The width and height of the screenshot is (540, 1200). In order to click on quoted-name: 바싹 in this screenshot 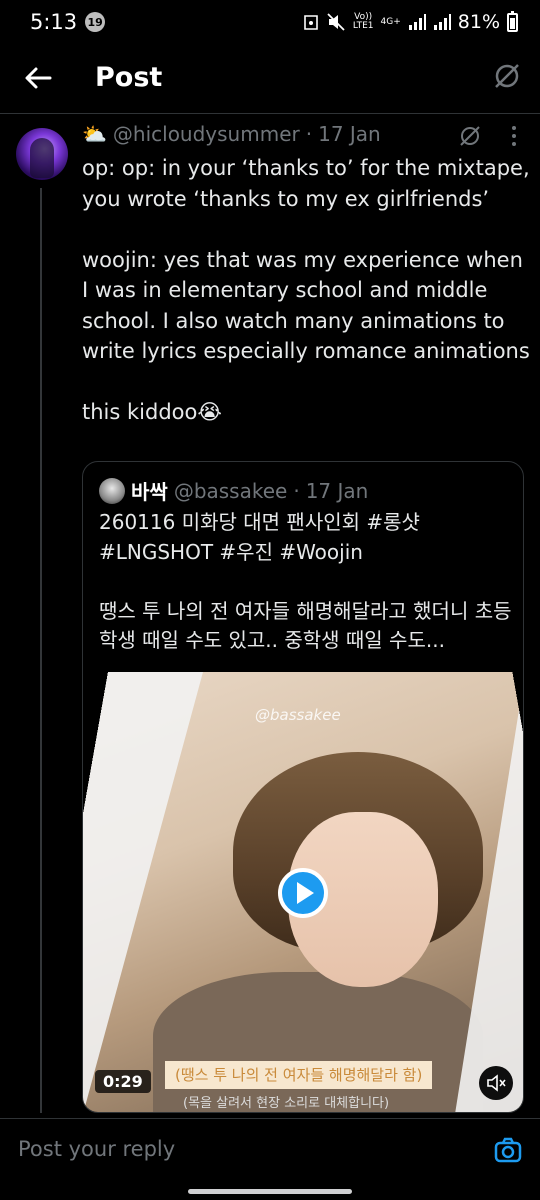, I will do `click(149, 490)`.